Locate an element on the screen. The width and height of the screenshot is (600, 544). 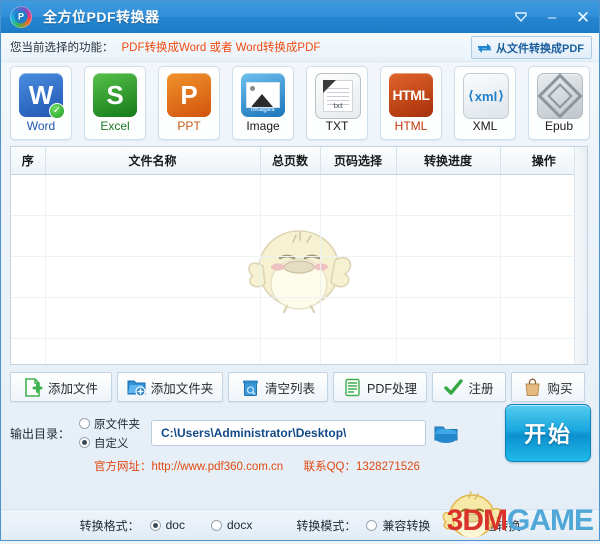
trash-icon is located at coordinates (250, 387).